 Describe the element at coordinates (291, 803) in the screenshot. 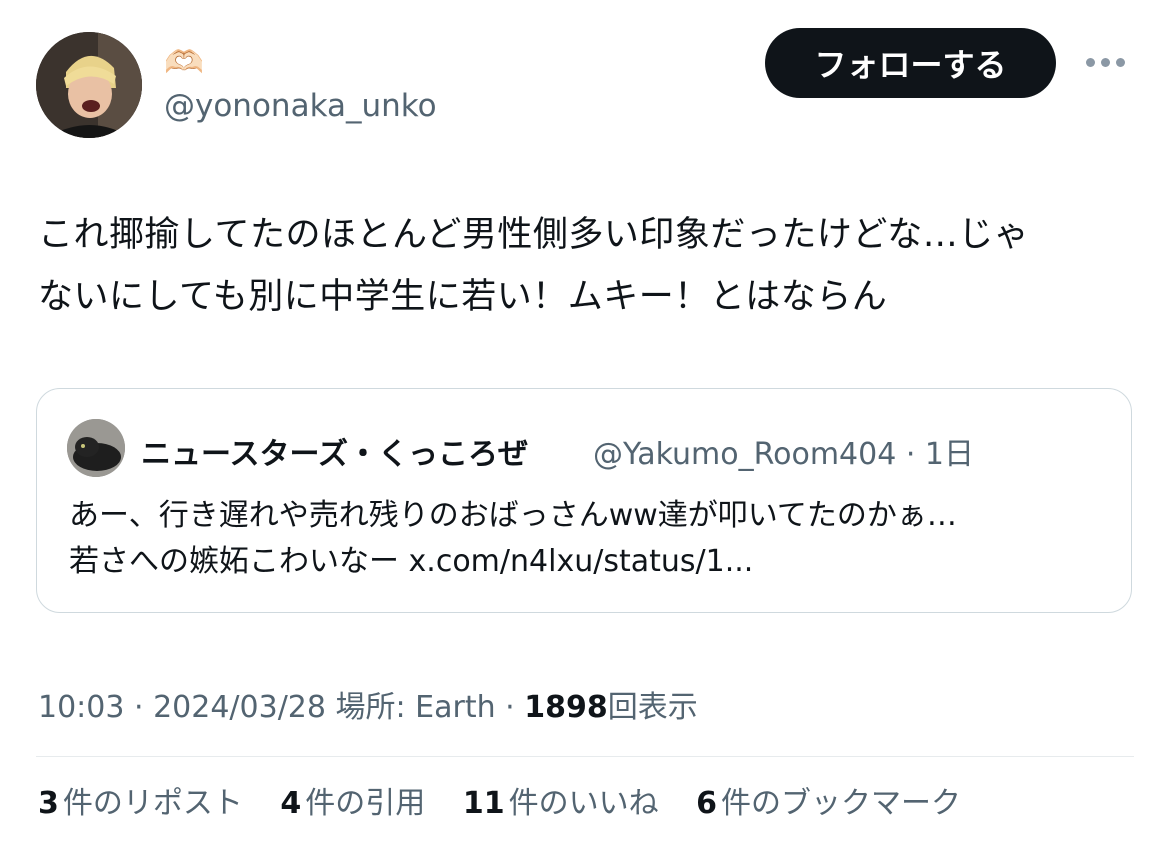

I see `quotes-count: 4` at that location.